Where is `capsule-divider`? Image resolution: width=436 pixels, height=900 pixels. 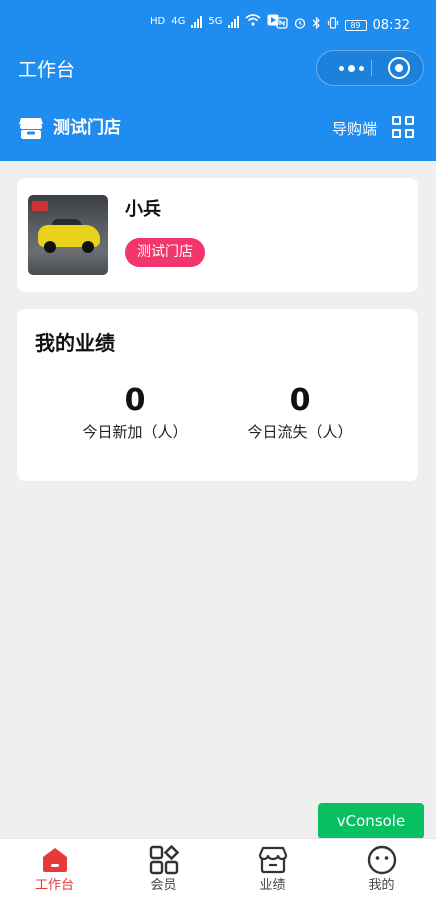
capsule-divider is located at coordinates (371, 68).